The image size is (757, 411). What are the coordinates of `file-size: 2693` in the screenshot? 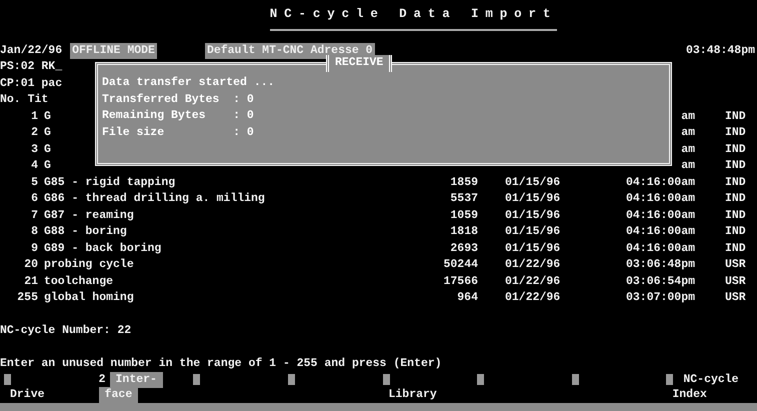 It's located at (463, 248).